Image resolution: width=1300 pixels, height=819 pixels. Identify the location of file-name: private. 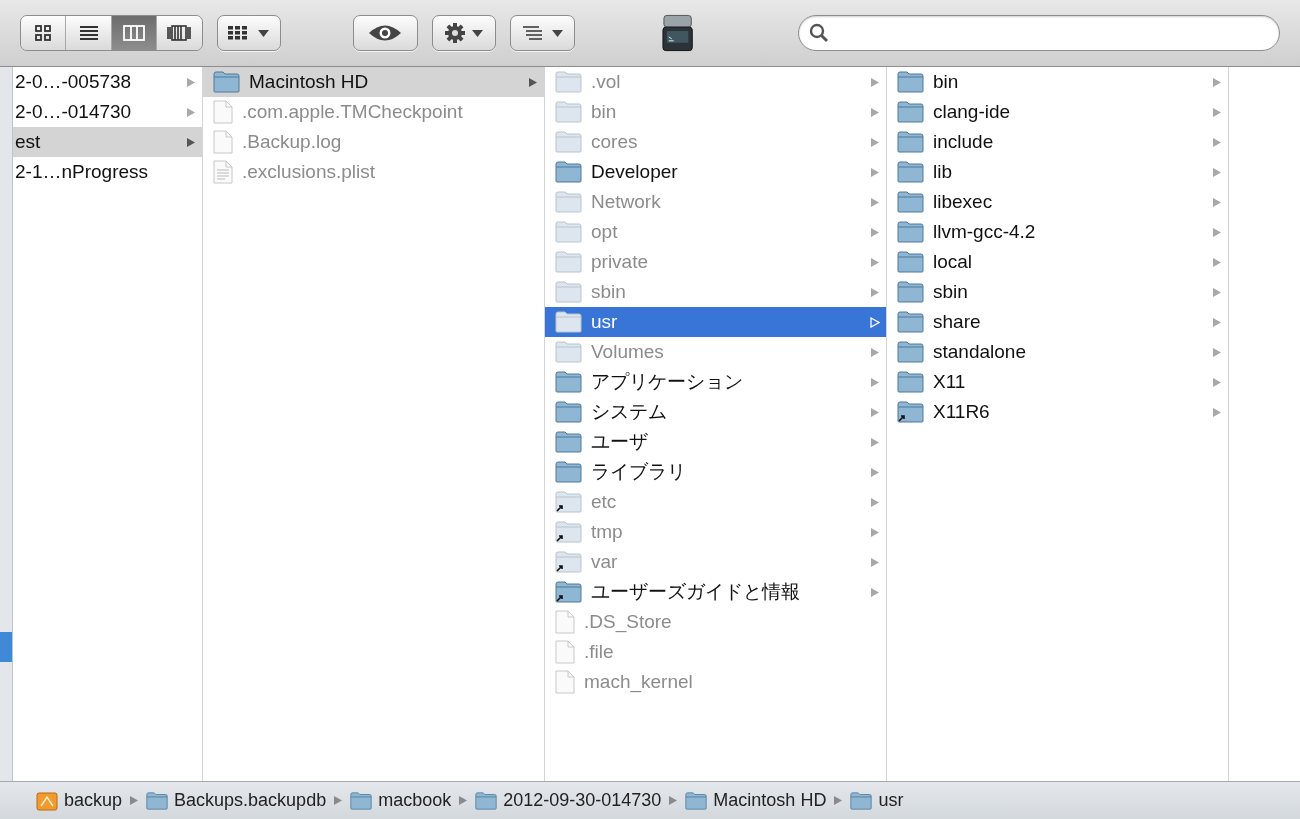
(620, 261).